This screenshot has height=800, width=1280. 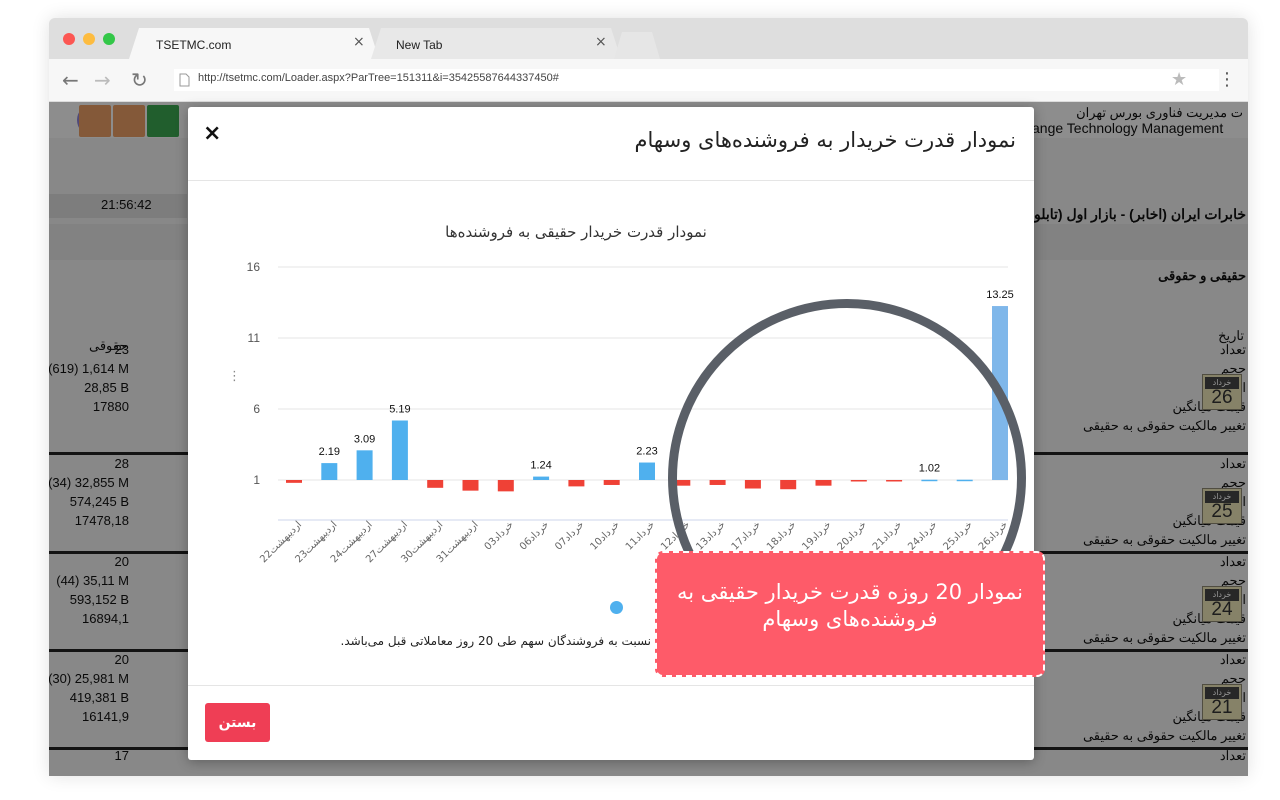 What do you see at coordinates (70, 80) in the screenshot?
I see `back-arrow-icon: ←` at bounding box center [70, 80].